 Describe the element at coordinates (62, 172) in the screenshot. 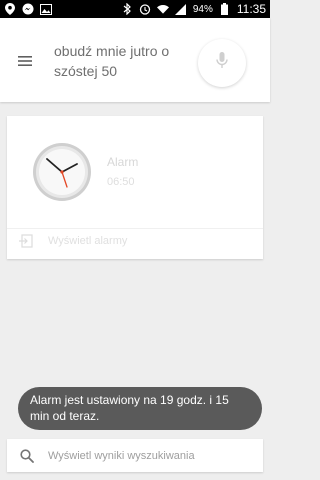

I see `clock-icon` at that location.